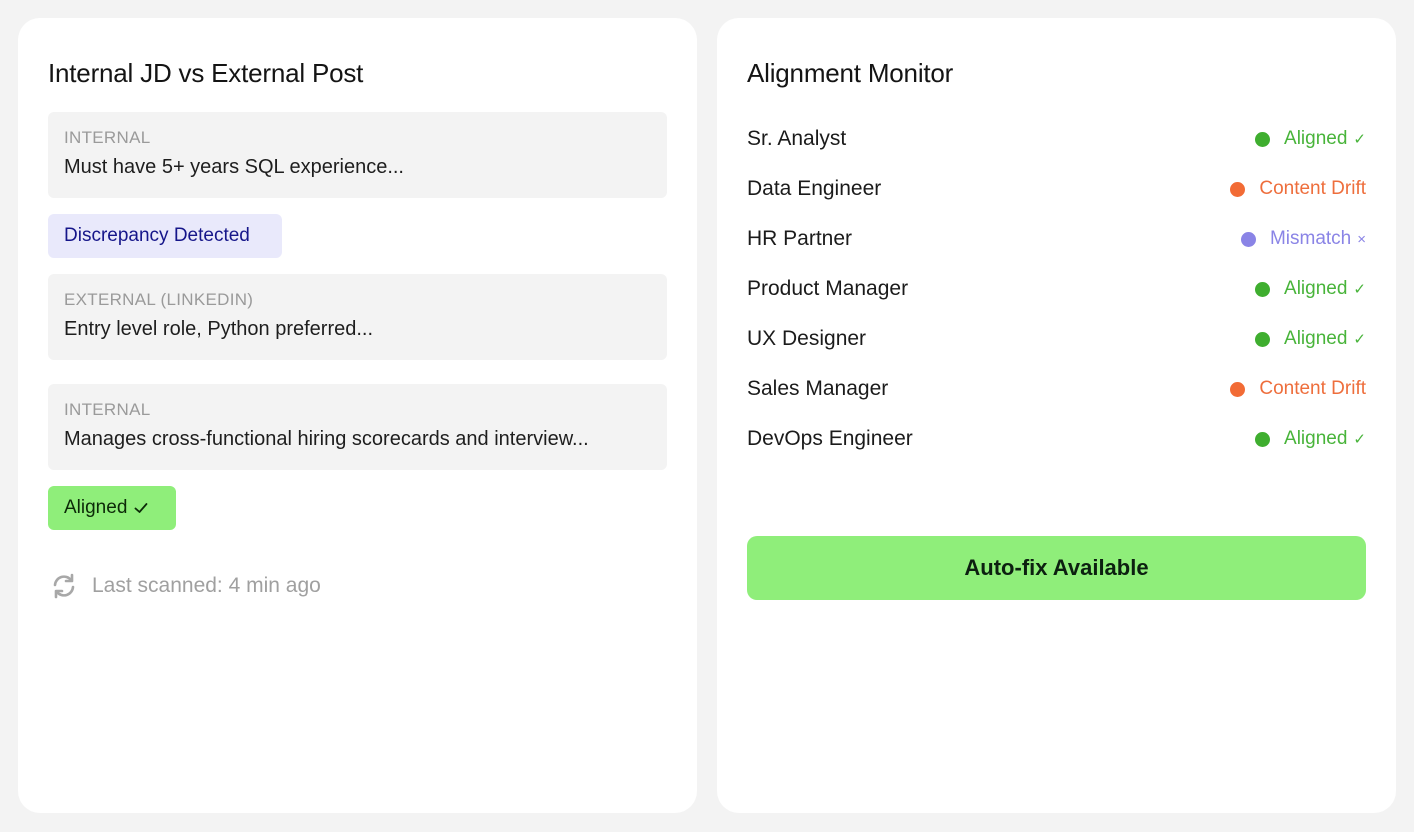 The width and height of the screenshot is (1414, 832). What do you see at coordinates (206, 585) in the screenshot?
I see `last-scanned-text: Last scanned: 4 min ago` at bounding box center [206, 585].